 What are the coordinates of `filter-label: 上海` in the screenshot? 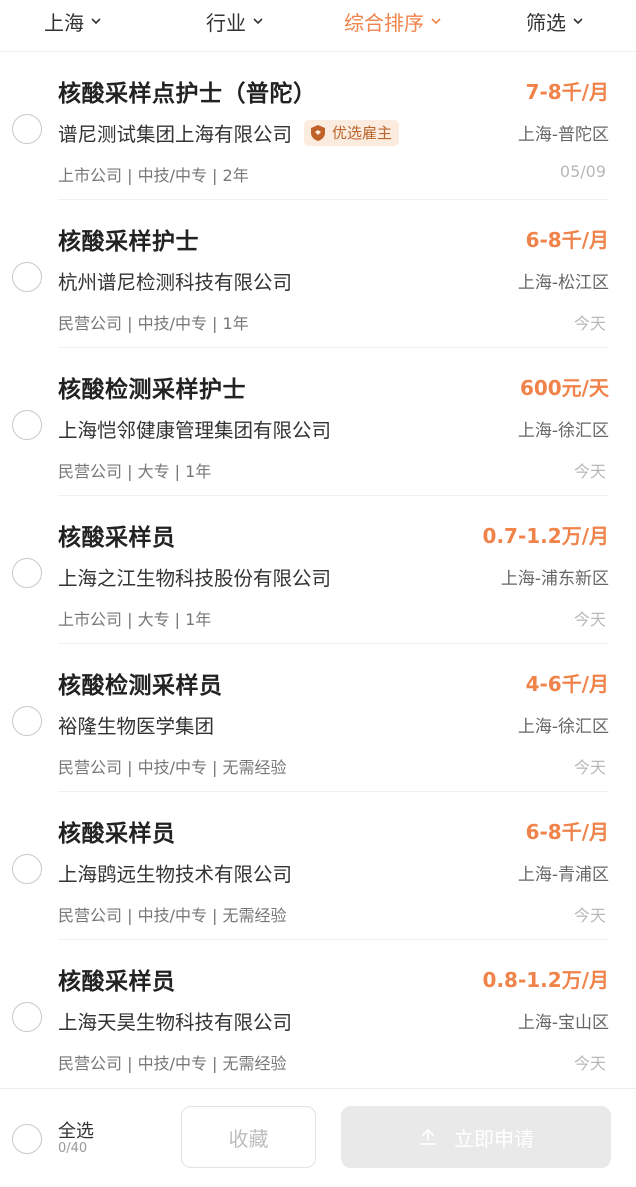 It's located at (64, 22).